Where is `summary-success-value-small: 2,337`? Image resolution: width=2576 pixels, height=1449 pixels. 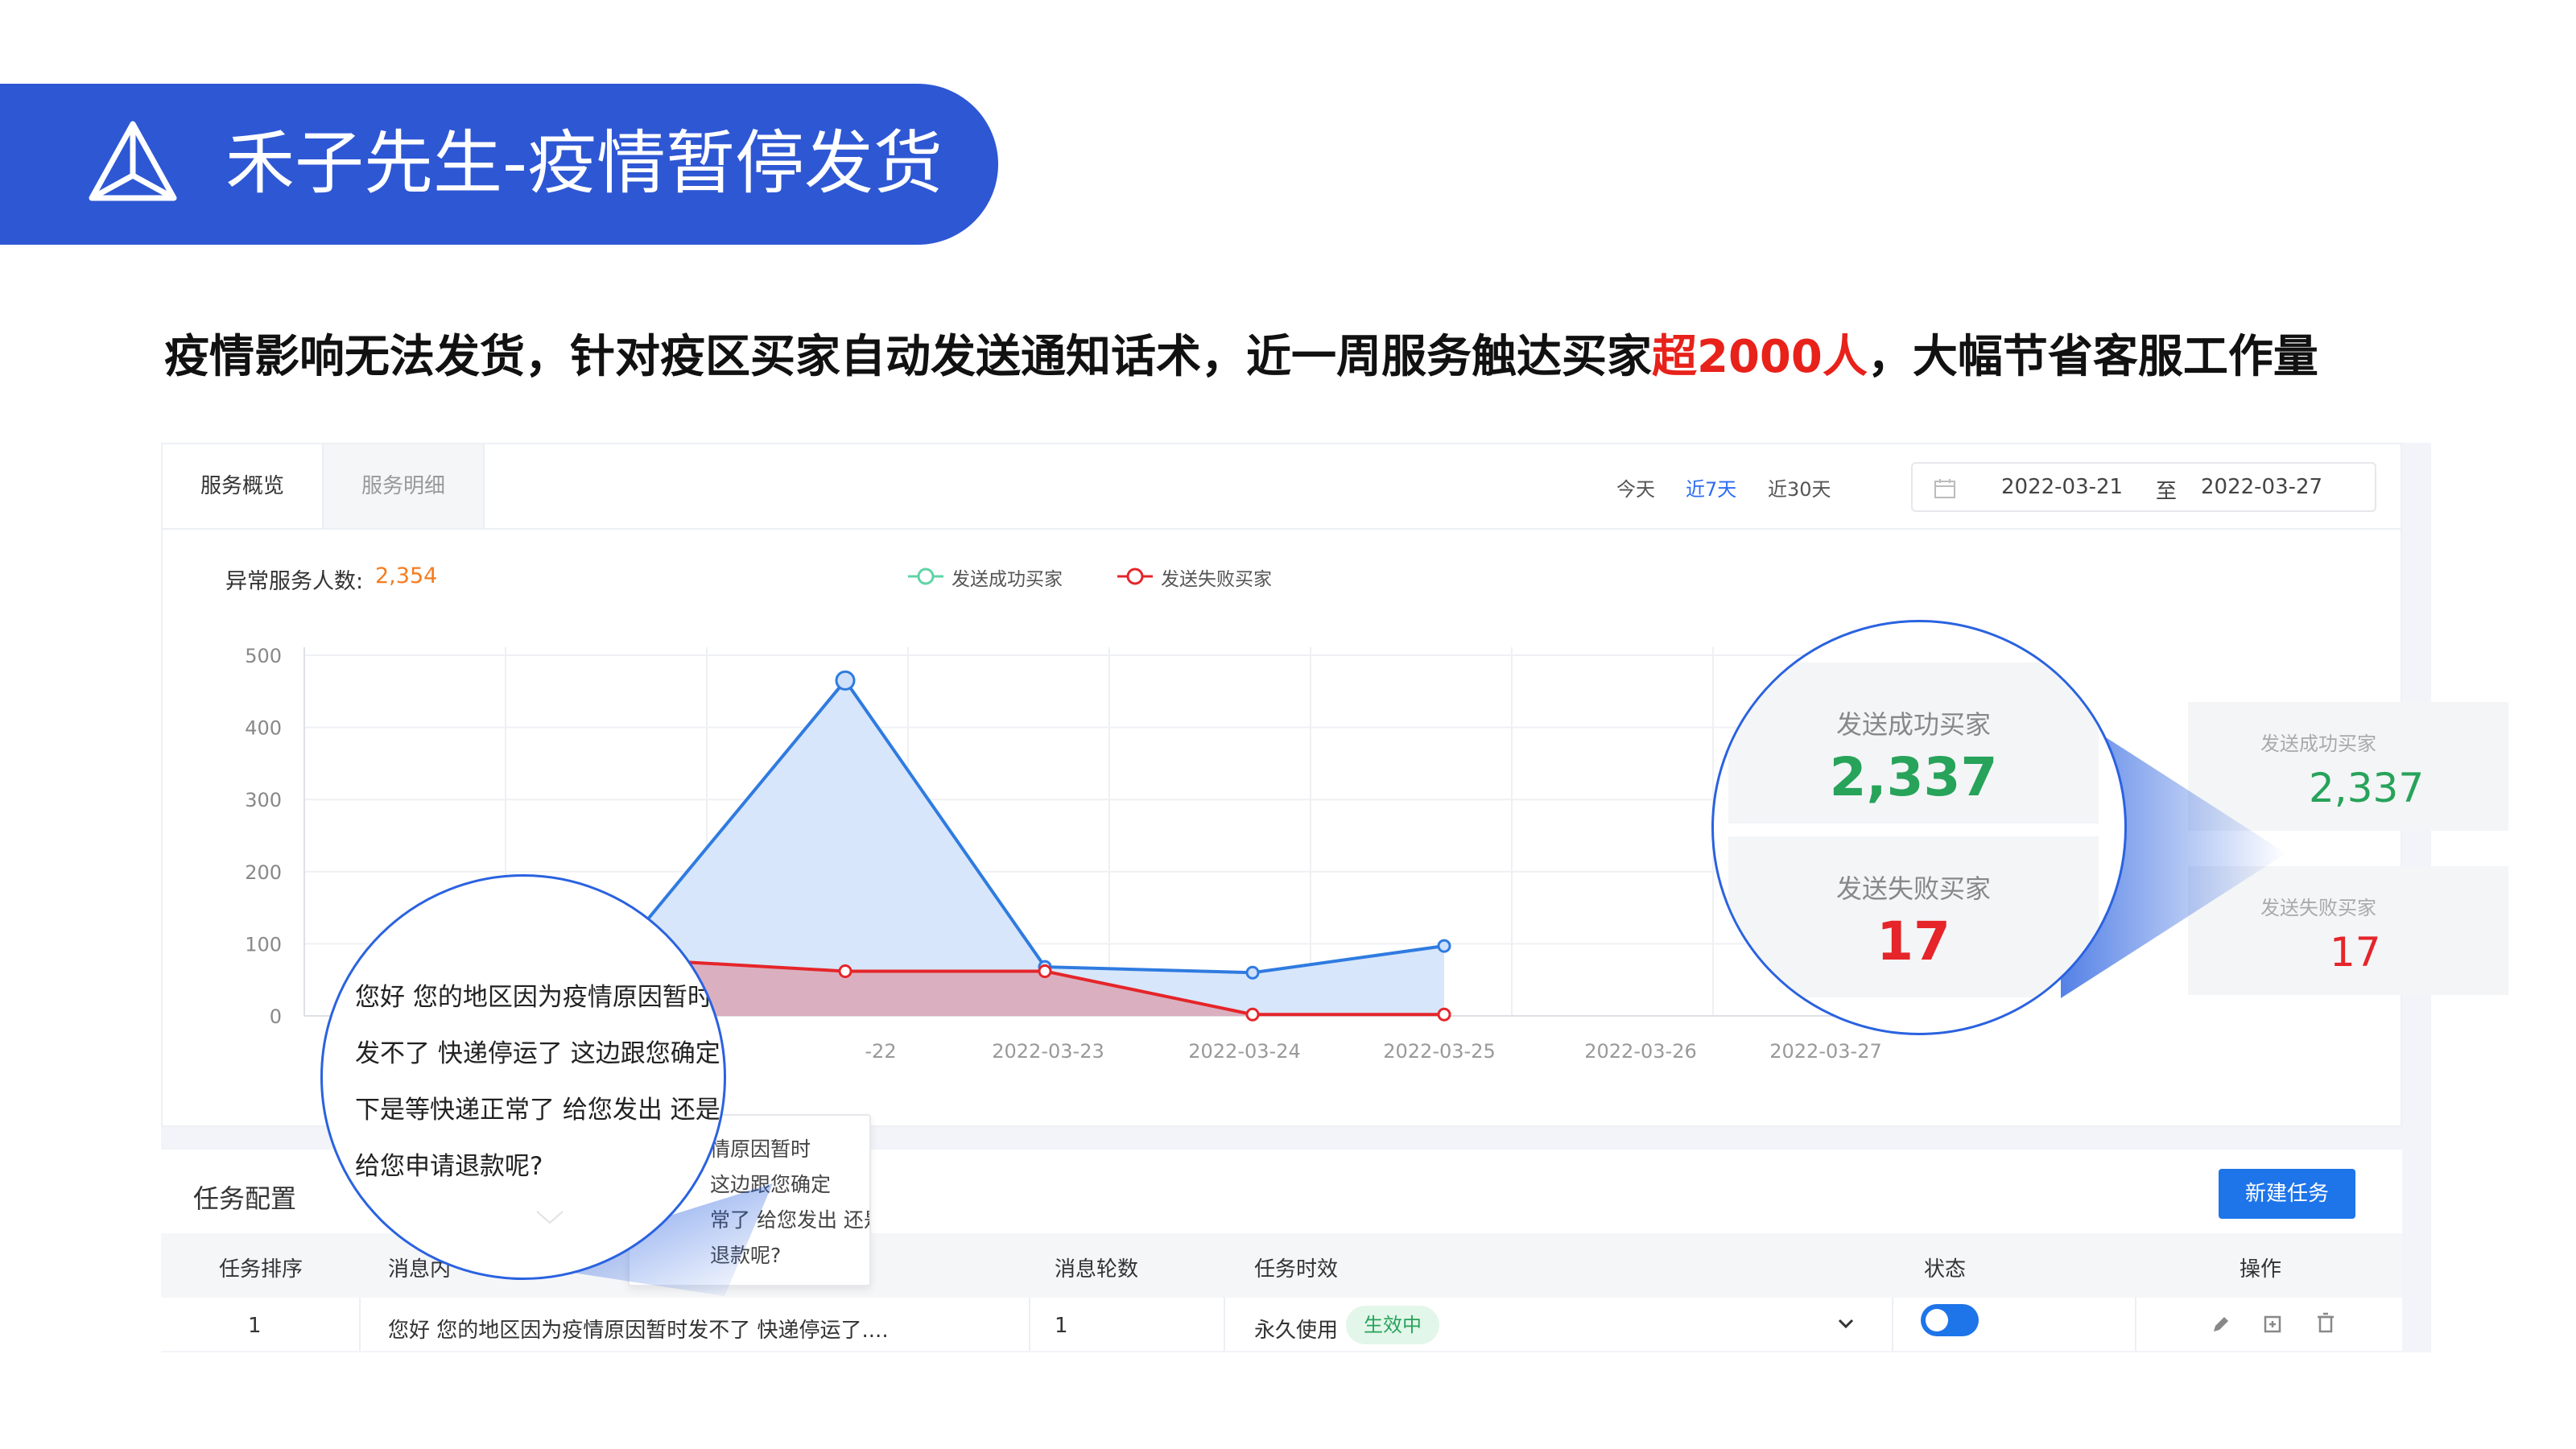
summary-success-value-small: 2,337 is located at coordinates (2367, 788).